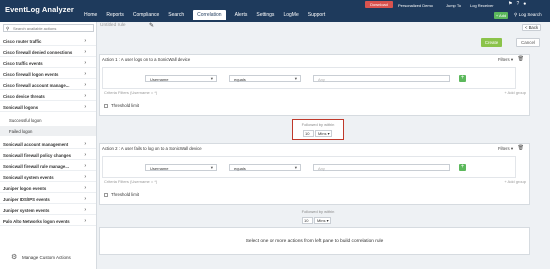 This screenshot has width=550, height=269. Describe the element at coordinates (176, 16) in the screenshot. I see `nav-search: Search` at that location.